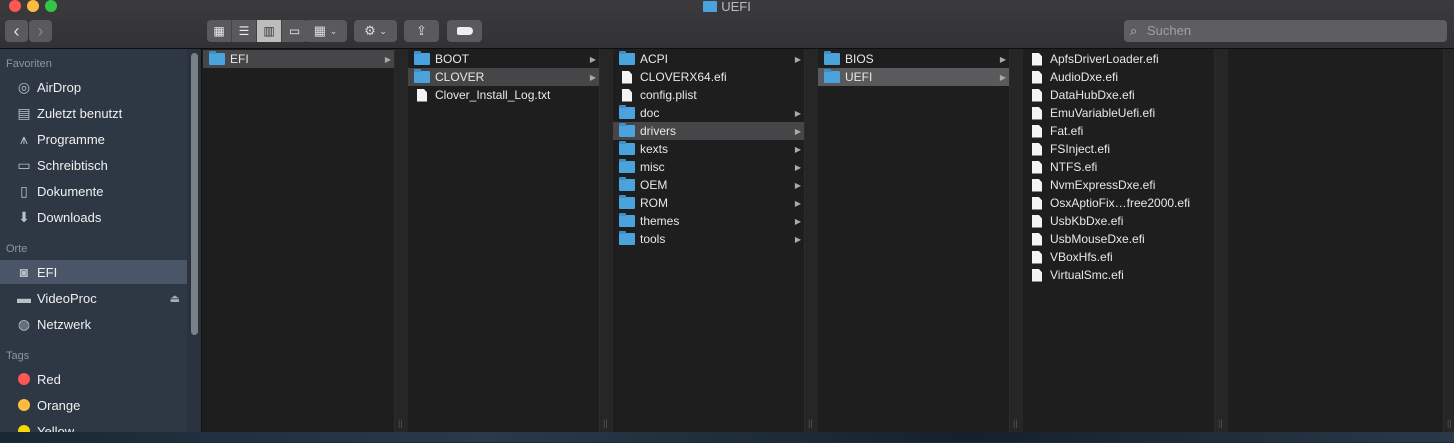  What do you see at coordinates (1118, 257) in the screenshot?
I see `file-item: VBoxHfs.efi` at bounding box center [1118, 257].